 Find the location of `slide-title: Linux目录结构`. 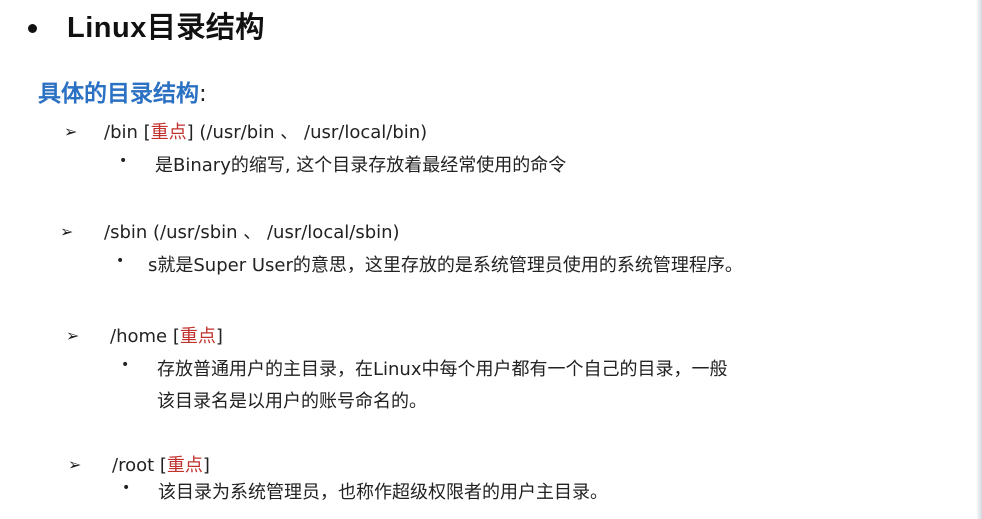

slide-title: Linux目录结构 is located at coordinates (166, 28).